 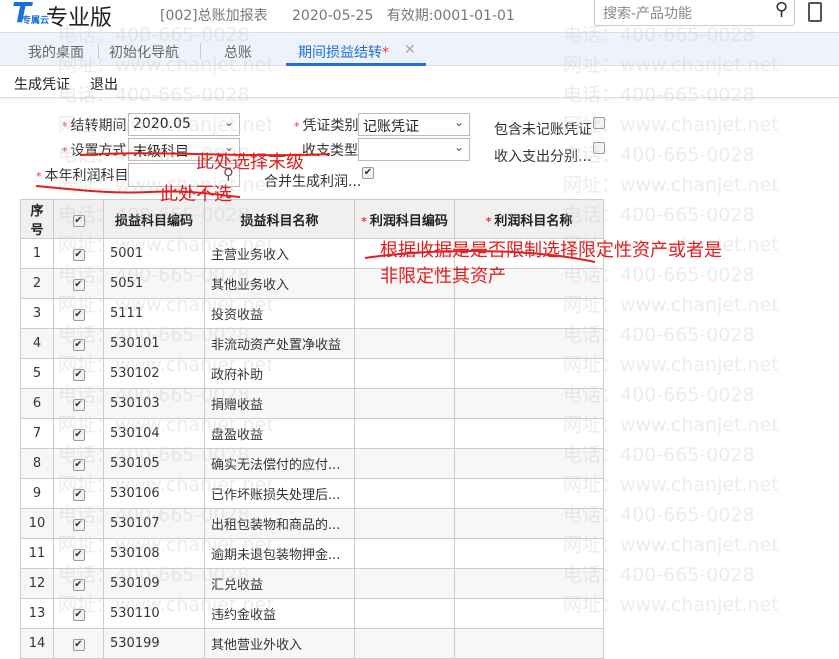 What do you see at coordinates (312, 283) in the screenshot?
I see `table-row: 2 ✔ 5051 其他业务收入` at bounding box center [312, 283].